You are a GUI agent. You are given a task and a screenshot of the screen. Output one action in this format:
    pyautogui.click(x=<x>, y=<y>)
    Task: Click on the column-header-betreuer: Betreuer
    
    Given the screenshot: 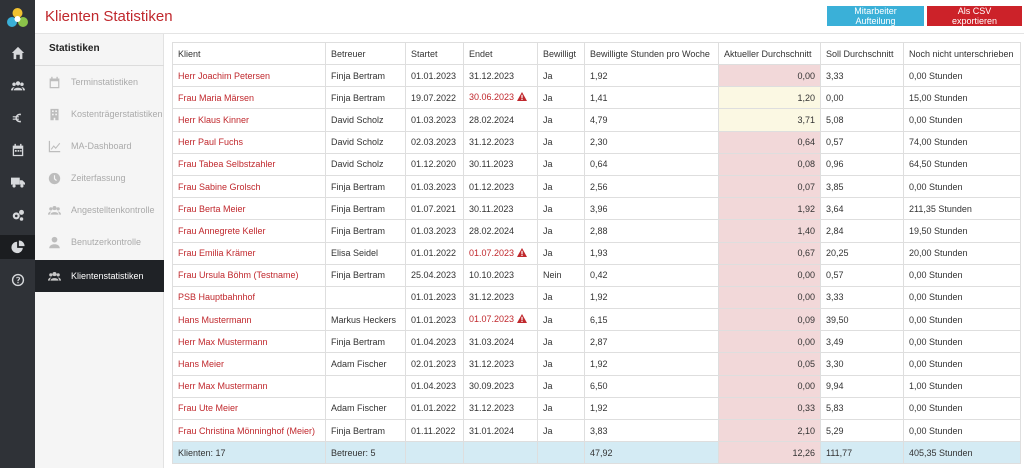 What is the action you would take?
    pyautogui.click(x=365, y=53)
    